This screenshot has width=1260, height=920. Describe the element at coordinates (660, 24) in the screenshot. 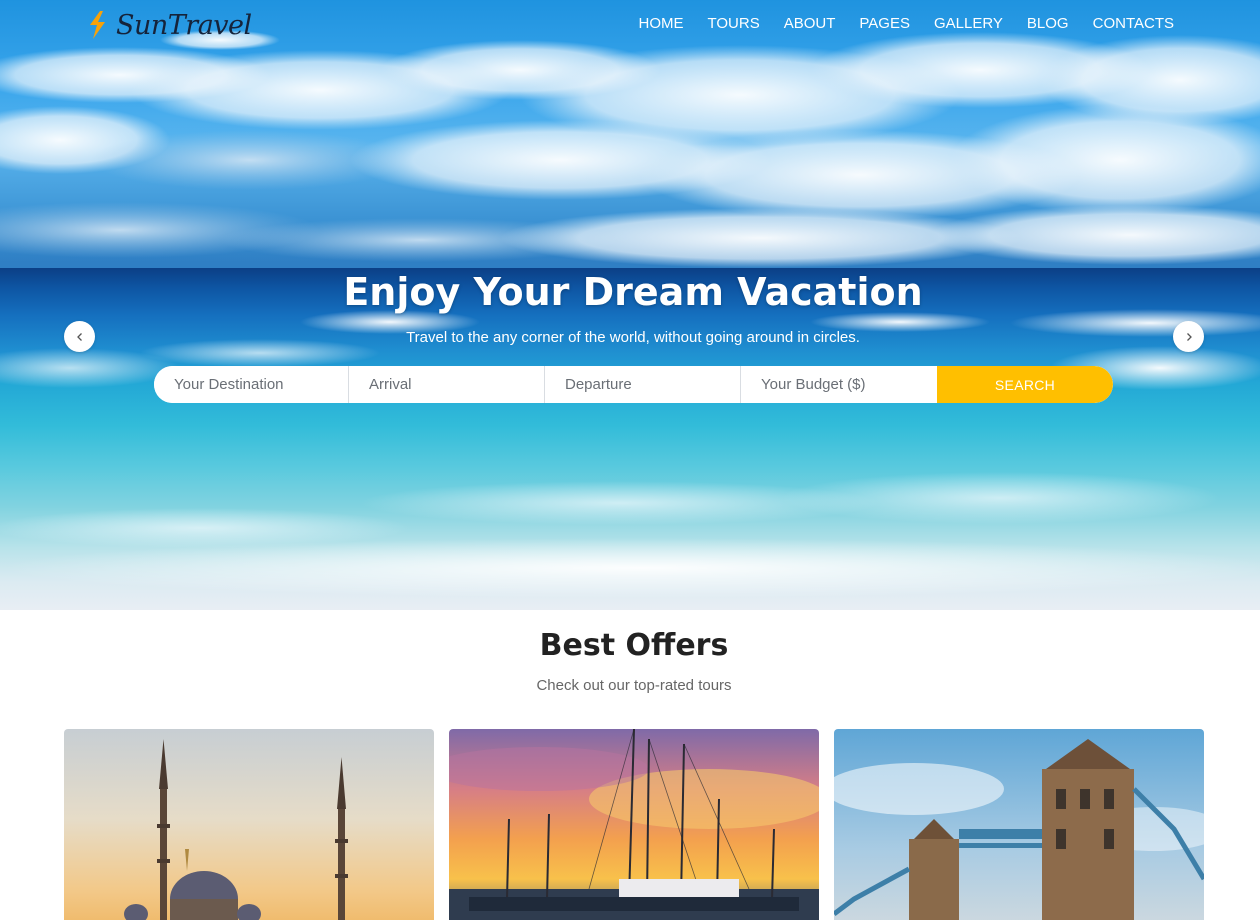

I see `nav-item-home: HOME` at that location.